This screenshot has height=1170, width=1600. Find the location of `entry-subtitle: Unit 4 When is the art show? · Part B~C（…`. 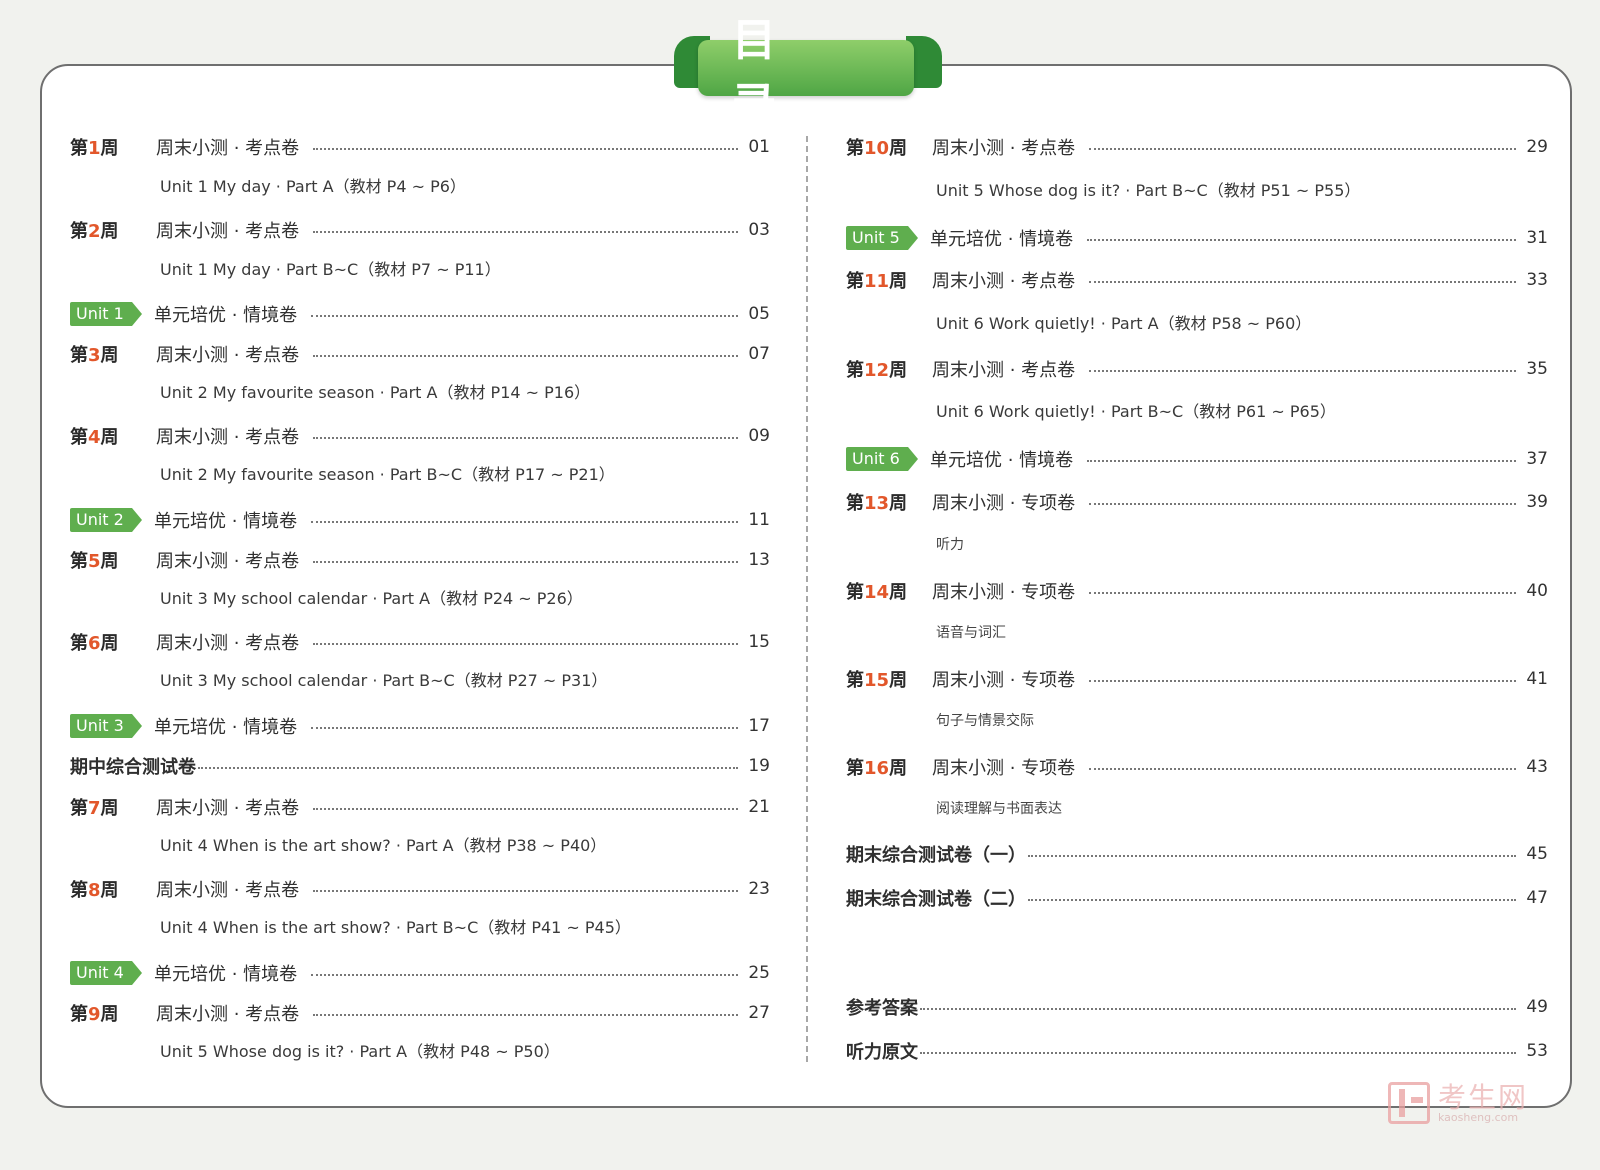

entry-subtitle: Unit 4 When is the art show? · Part B~C（… is located at coordinates (395, 927).